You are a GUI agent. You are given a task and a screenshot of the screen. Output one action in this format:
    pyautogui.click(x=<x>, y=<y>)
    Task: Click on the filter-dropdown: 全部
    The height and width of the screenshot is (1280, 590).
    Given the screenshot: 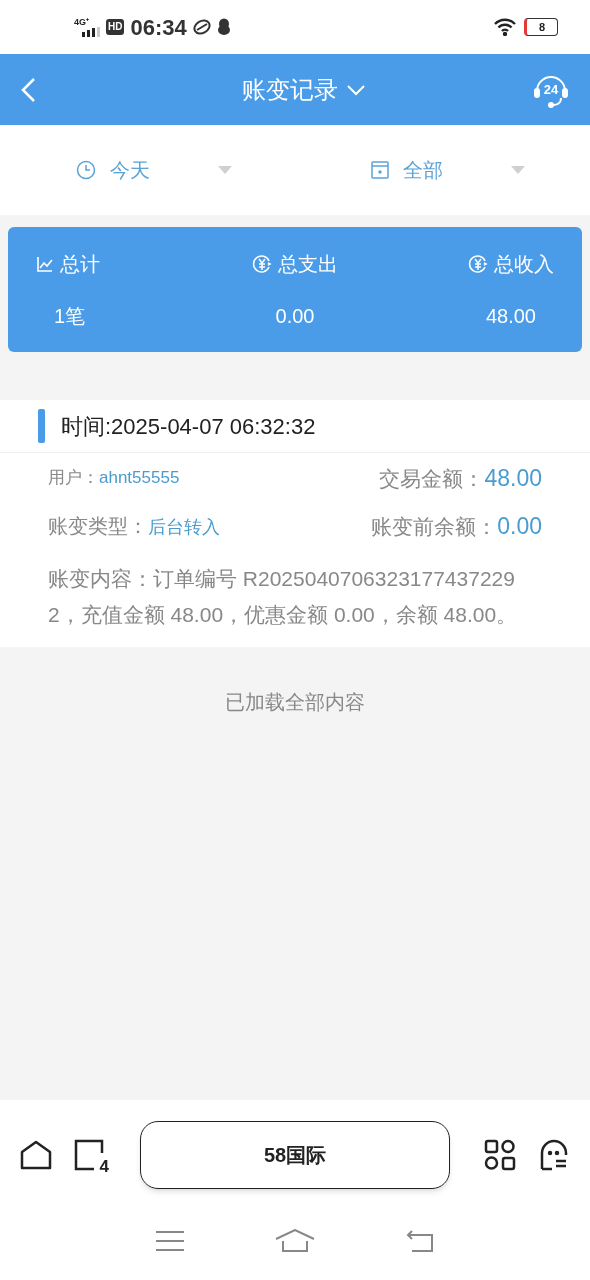 What is the action you would take?
    pyautogui.click(x=442, y=170)
    